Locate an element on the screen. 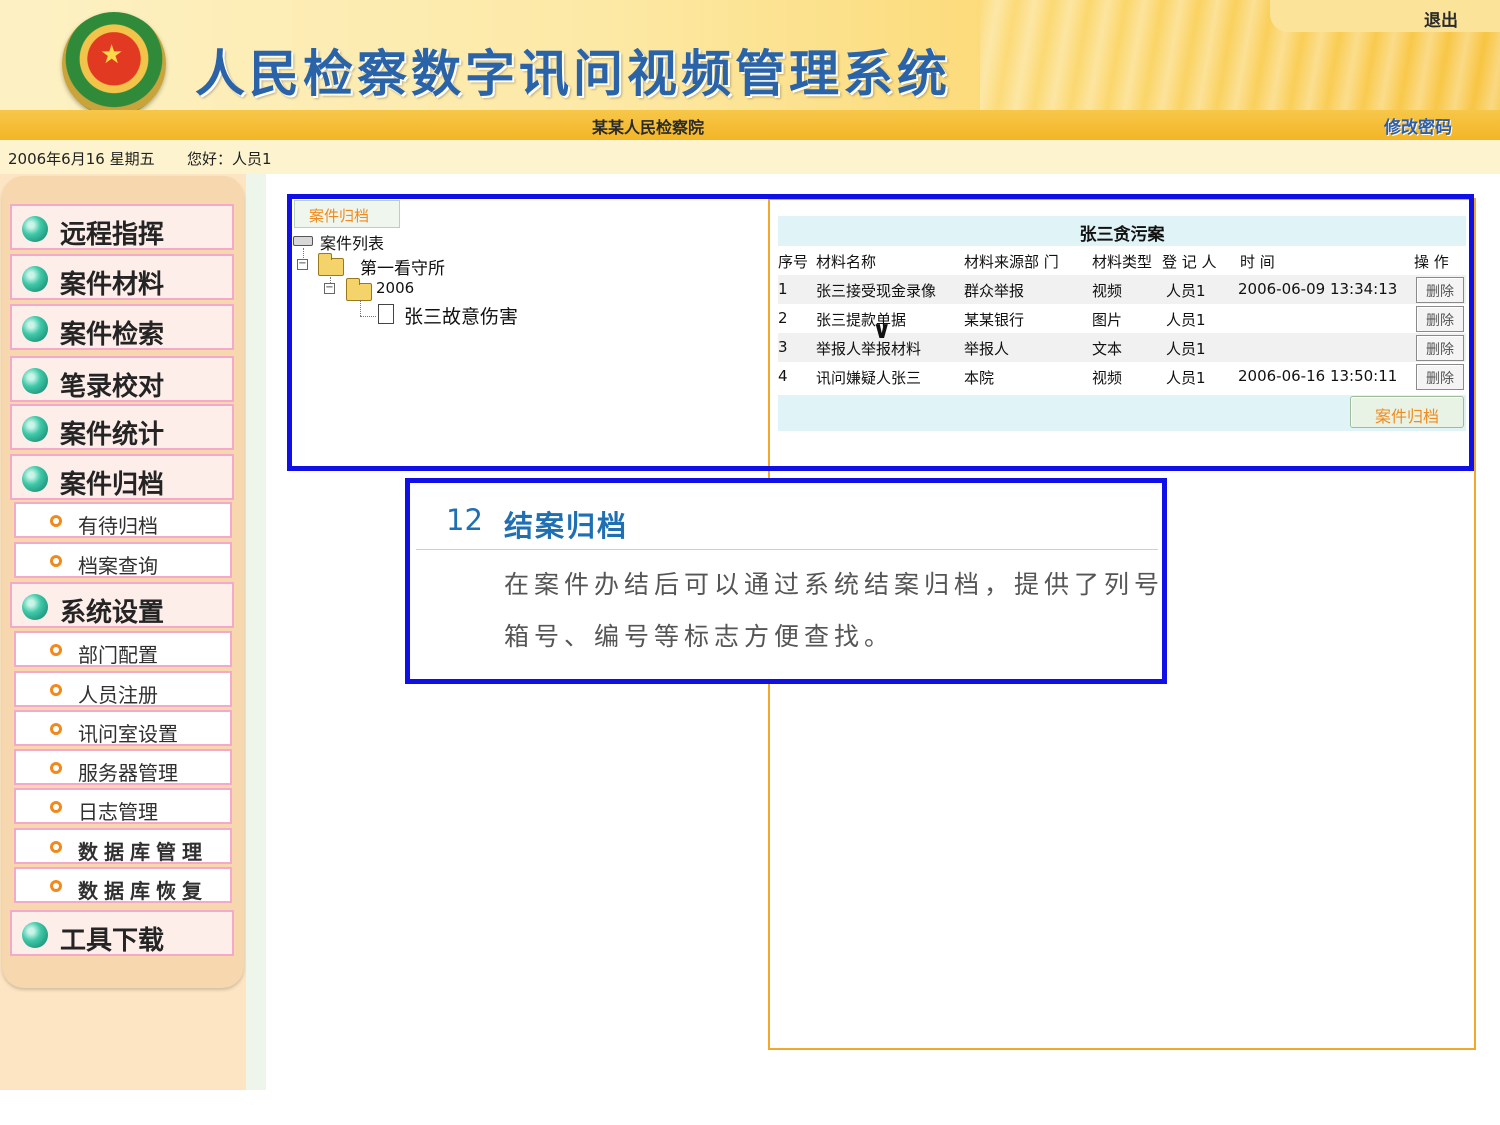  sidebar-item-label: 系统设置 is located at coordinates (112, 613).